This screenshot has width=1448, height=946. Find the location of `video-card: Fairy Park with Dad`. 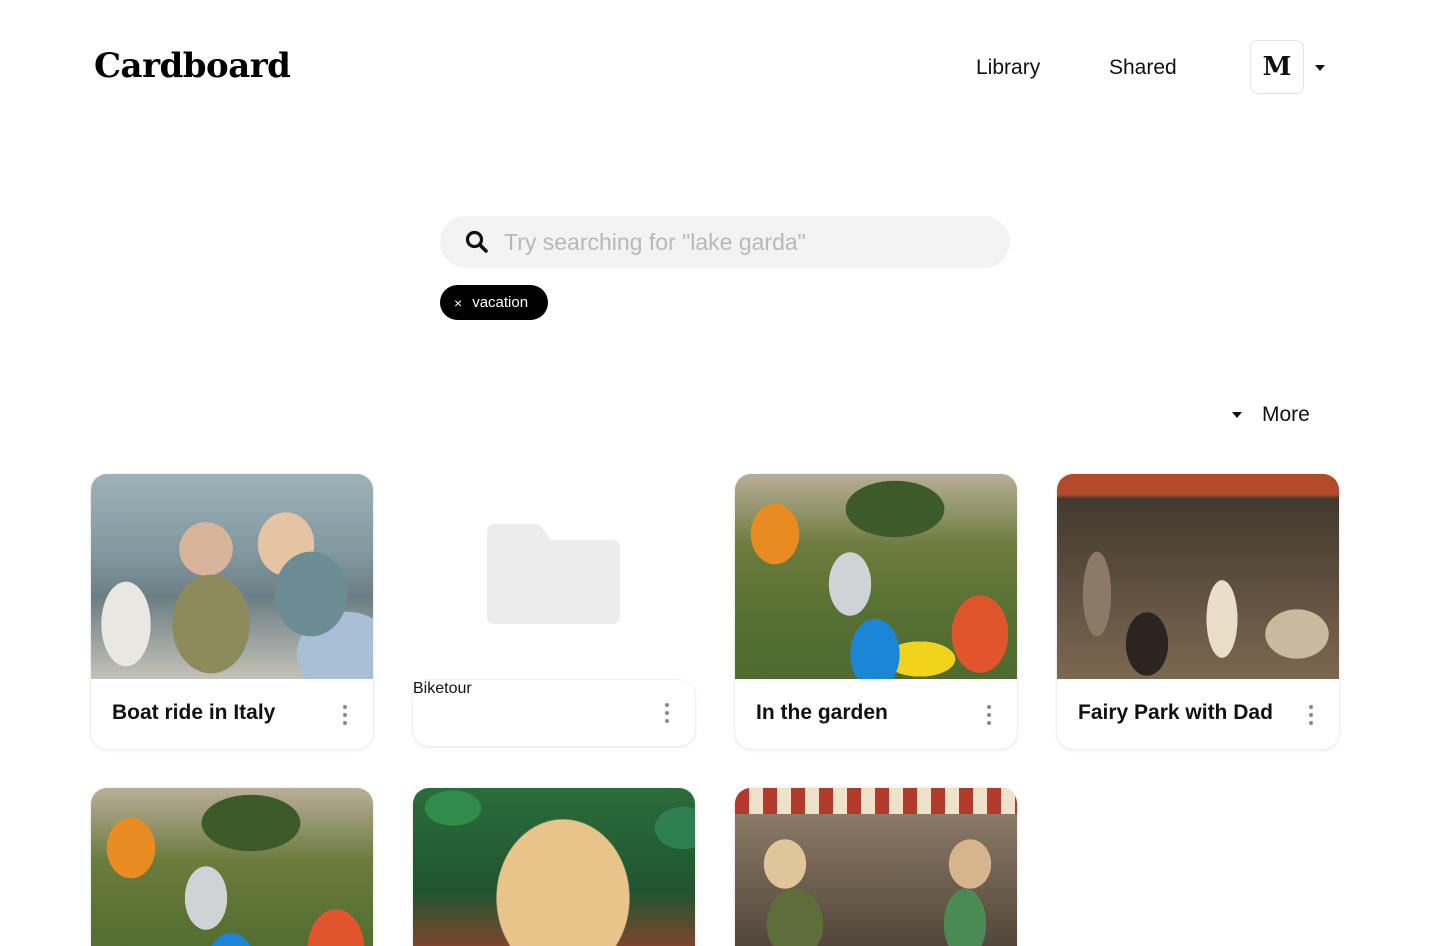

video-card: Fairy Park with Dad is located at coordinates (1198, 611).